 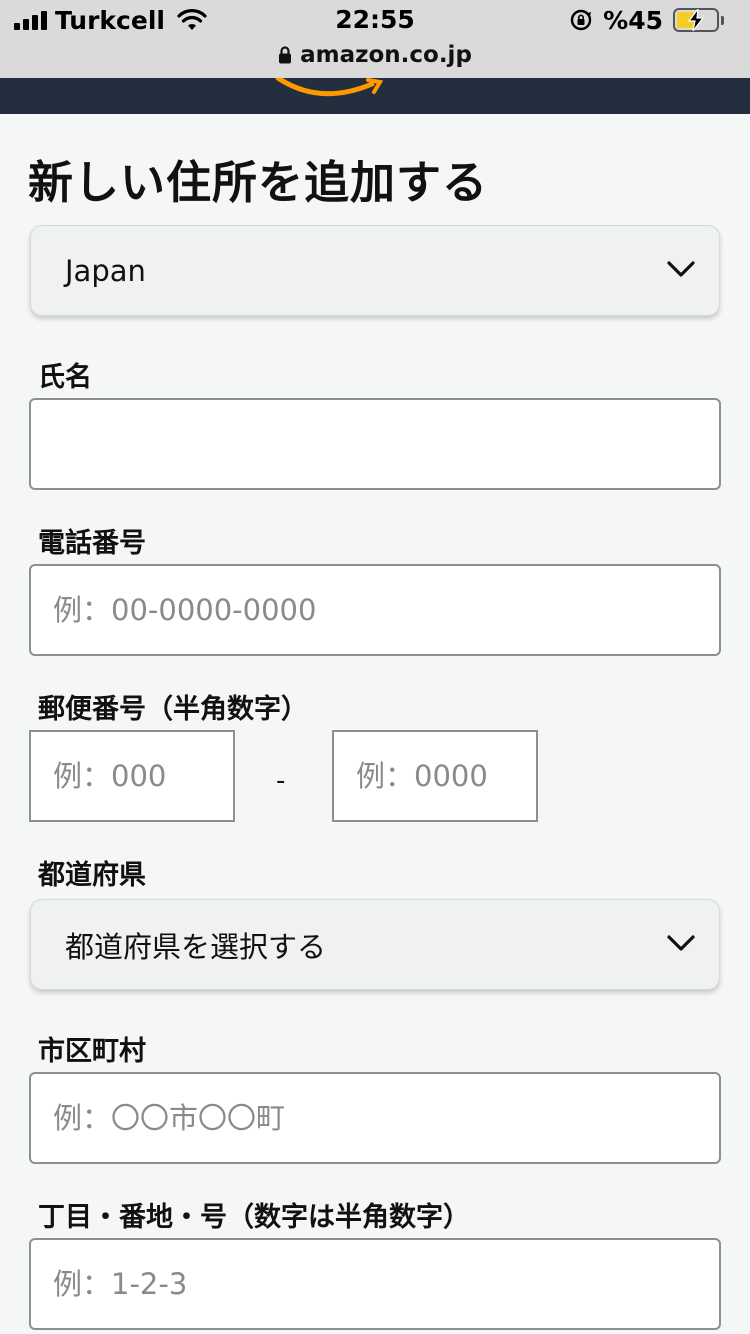 What do you see at coordinates (92, 1051) in the screenshot?
I see `city-label: 市区町村` at bounding box center [92, 1051].